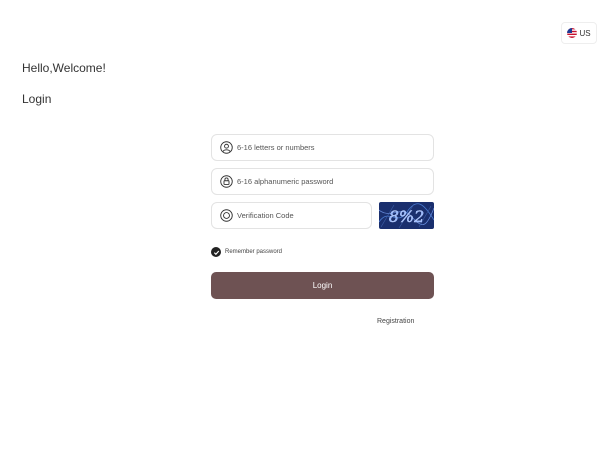 Image resolution: width=600 pixels, height=450 pixels. I want to click on shield-icon, so click(226, 215).